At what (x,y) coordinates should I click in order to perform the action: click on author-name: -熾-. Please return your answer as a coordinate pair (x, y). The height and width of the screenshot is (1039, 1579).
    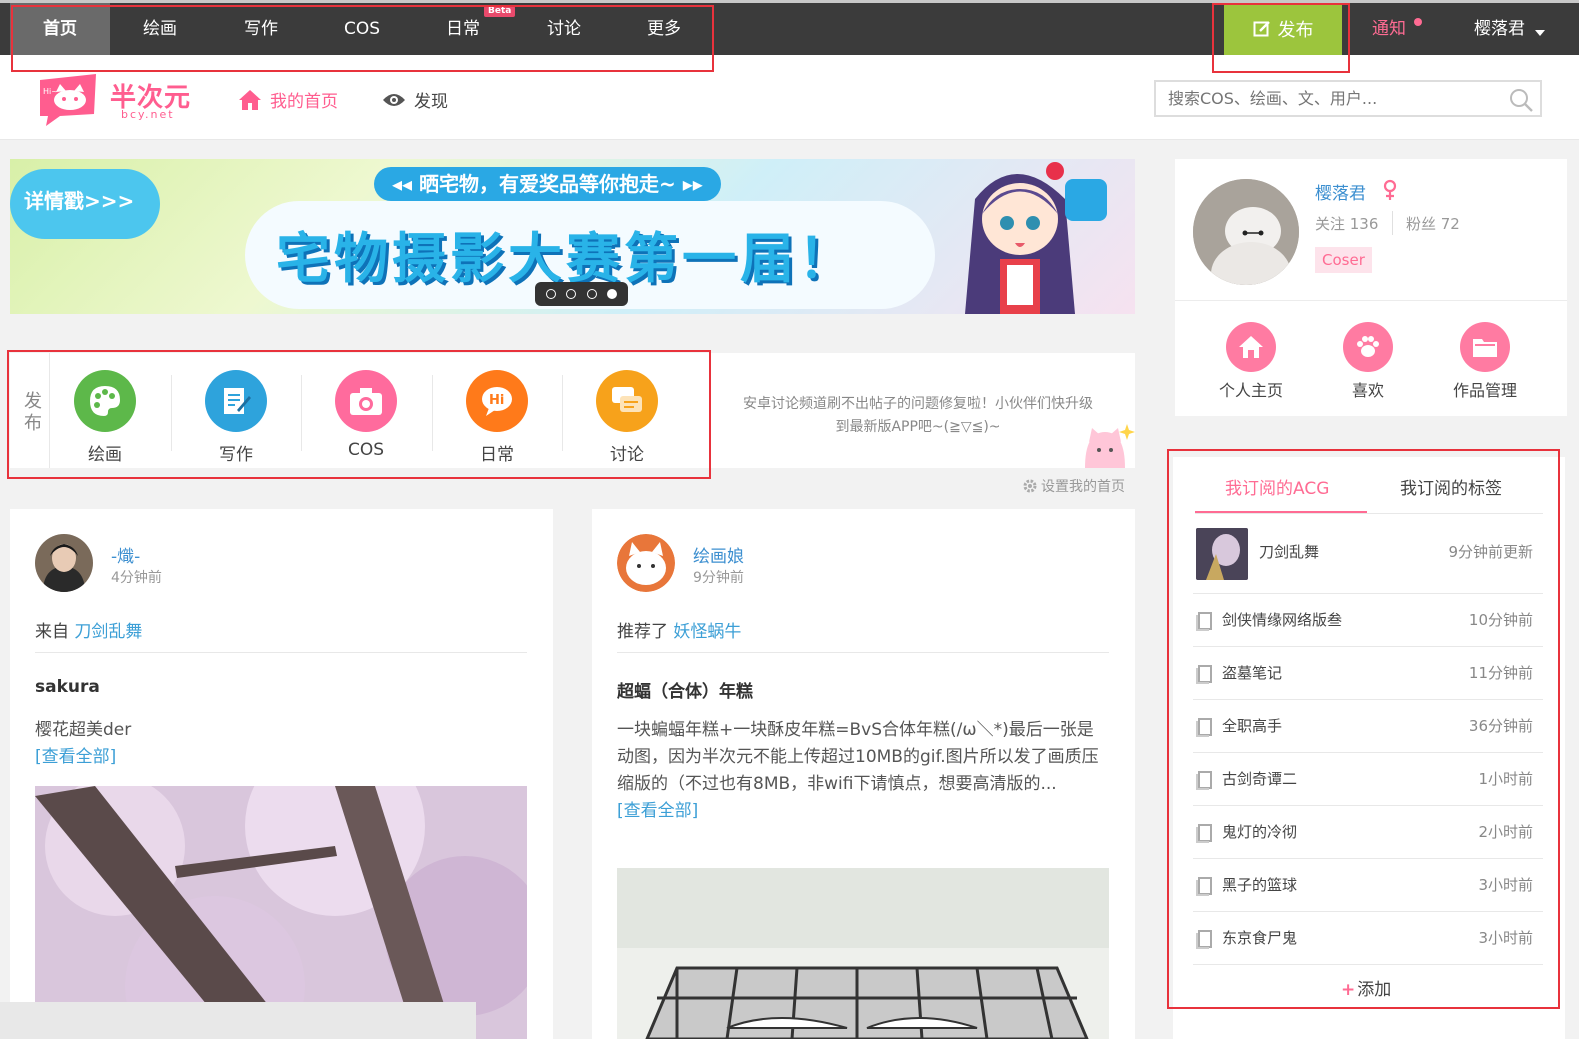
    Looking at the image, I should click on (125, 554).